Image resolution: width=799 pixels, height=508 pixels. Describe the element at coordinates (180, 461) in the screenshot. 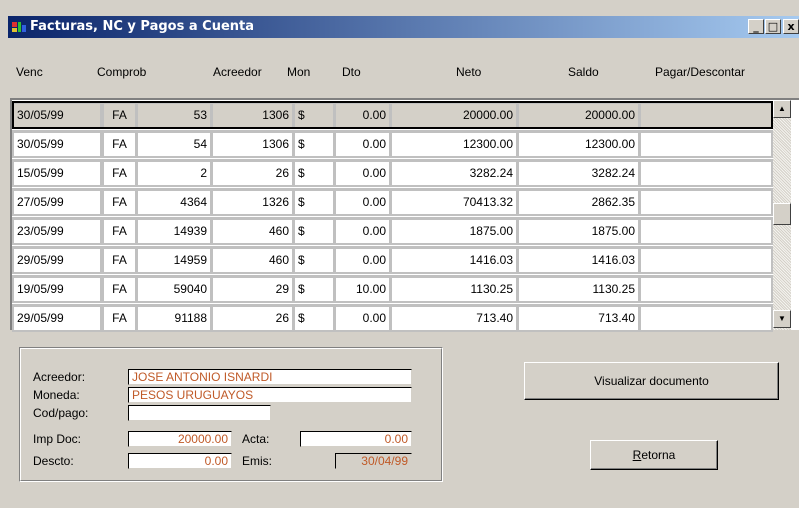

I see `descto-field: 0.00` at that location.